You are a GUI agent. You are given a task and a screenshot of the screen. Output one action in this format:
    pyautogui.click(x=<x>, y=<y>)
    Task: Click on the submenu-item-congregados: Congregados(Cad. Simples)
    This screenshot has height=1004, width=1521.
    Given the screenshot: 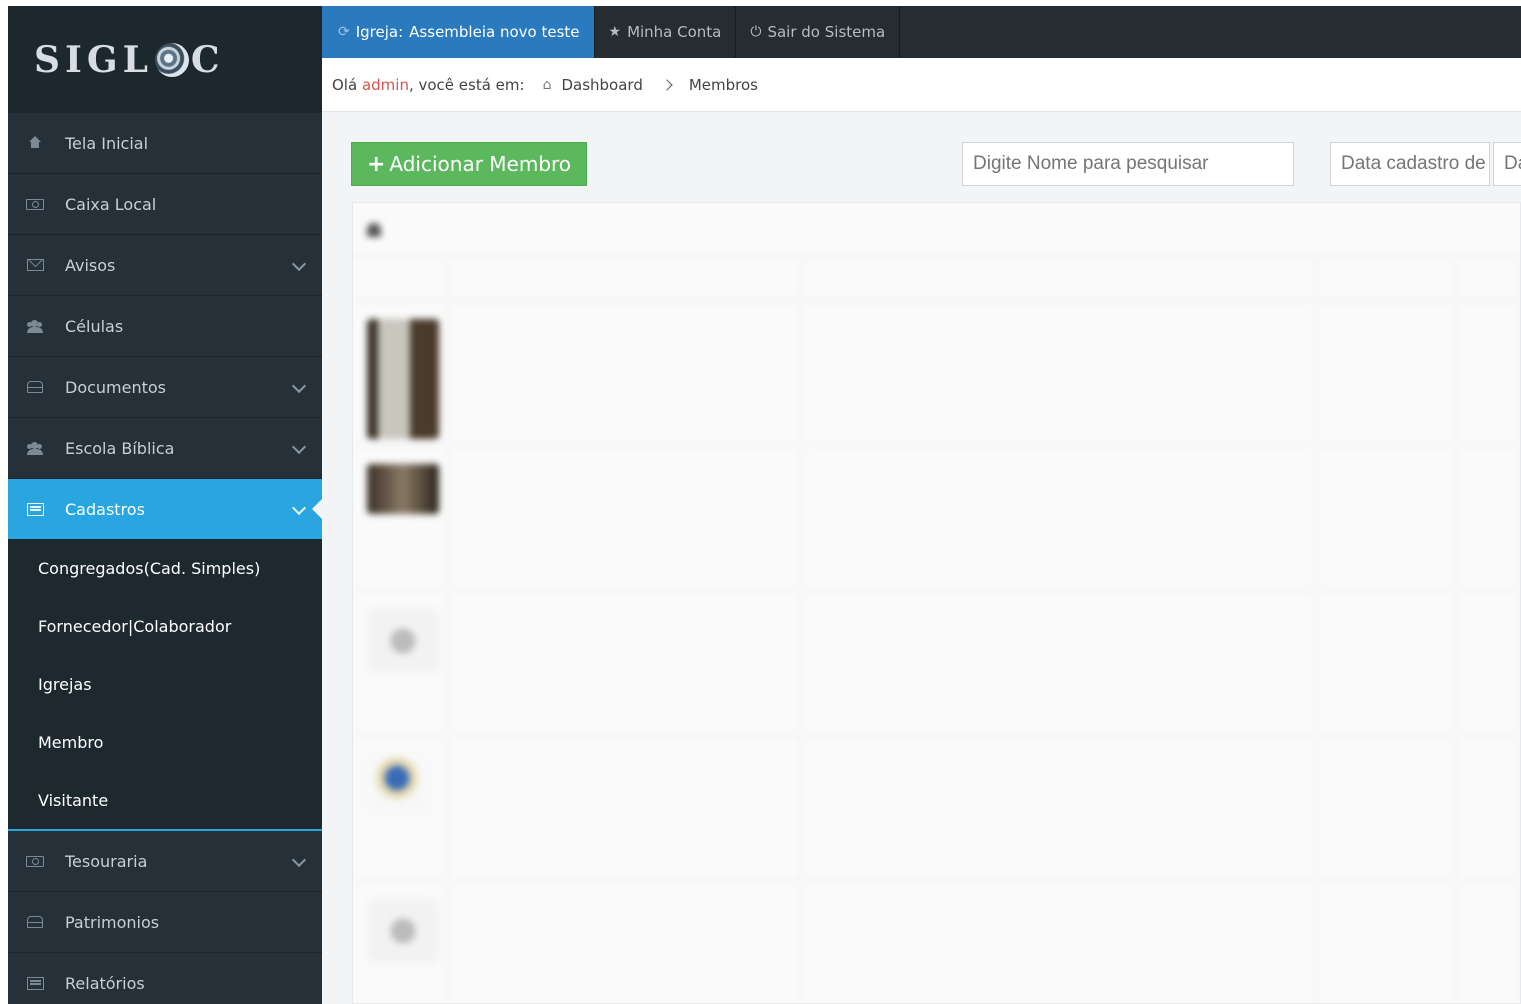 What is the action you would take?
    pyautogui.click(x=165, y=568)
    